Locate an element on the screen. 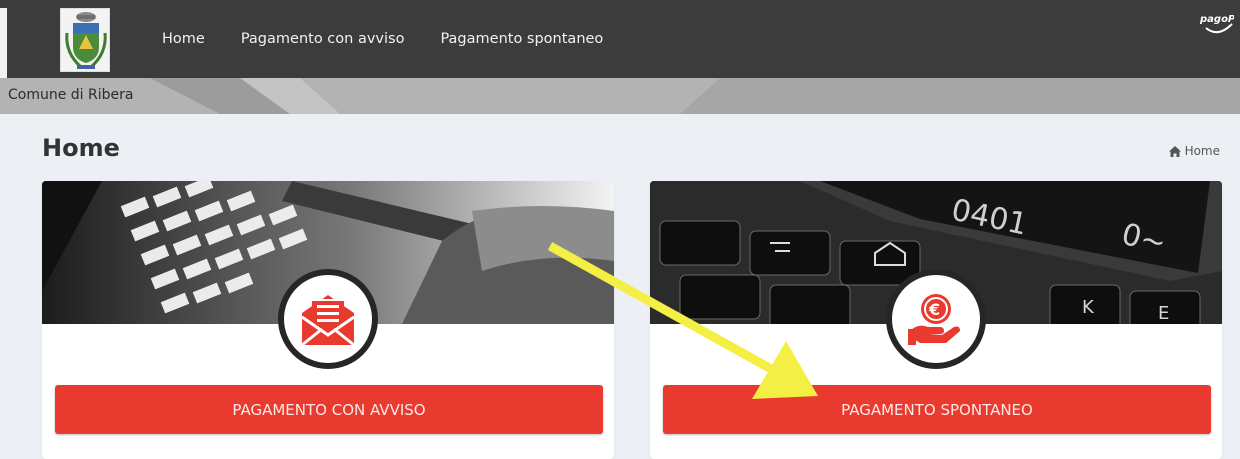 This screenshot has width=1240, height=459. navbar-edge is located at coordinates (3, 43).